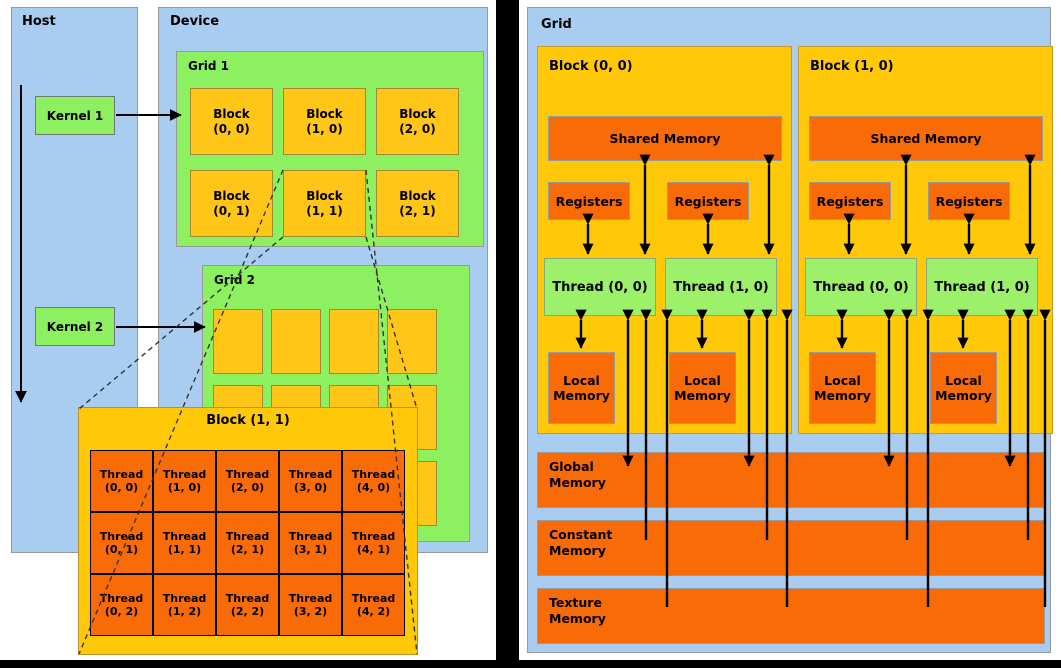  I want to click on block-label: Block (1, 0), so click(324, 121).